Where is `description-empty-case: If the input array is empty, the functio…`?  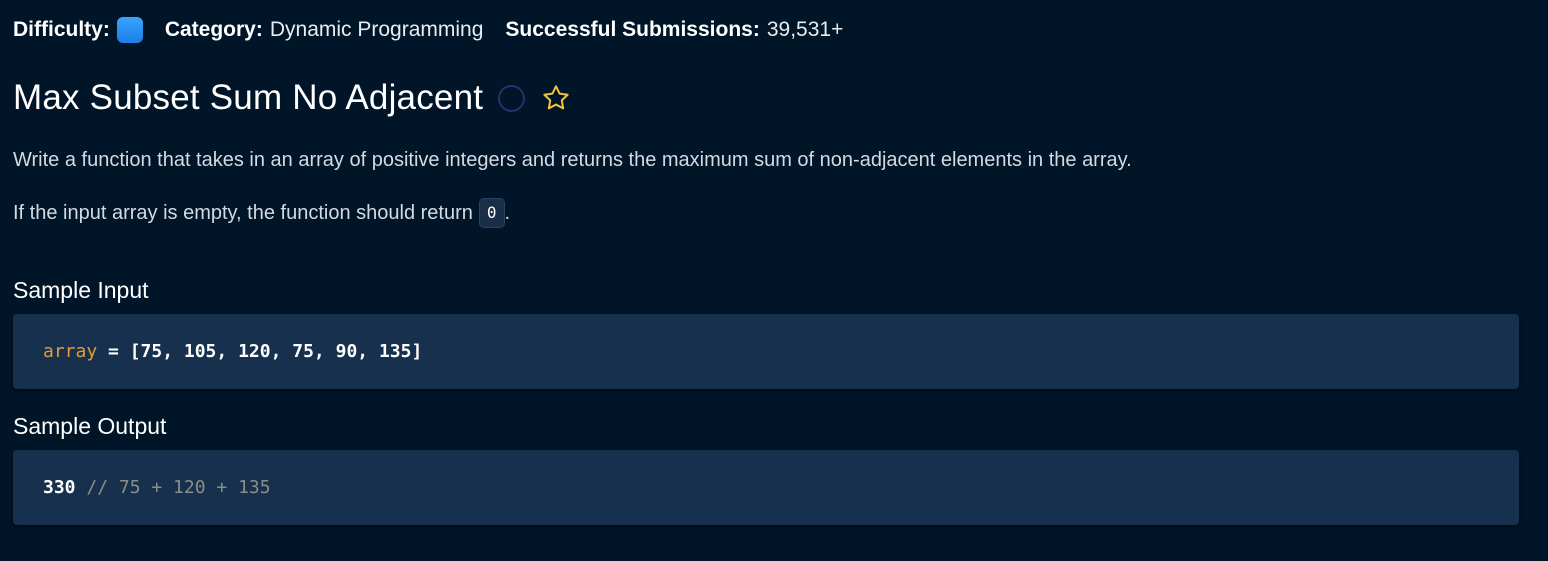
description-empty-case: If the input array is empty, the functio… is located at coordinates (261, 213).